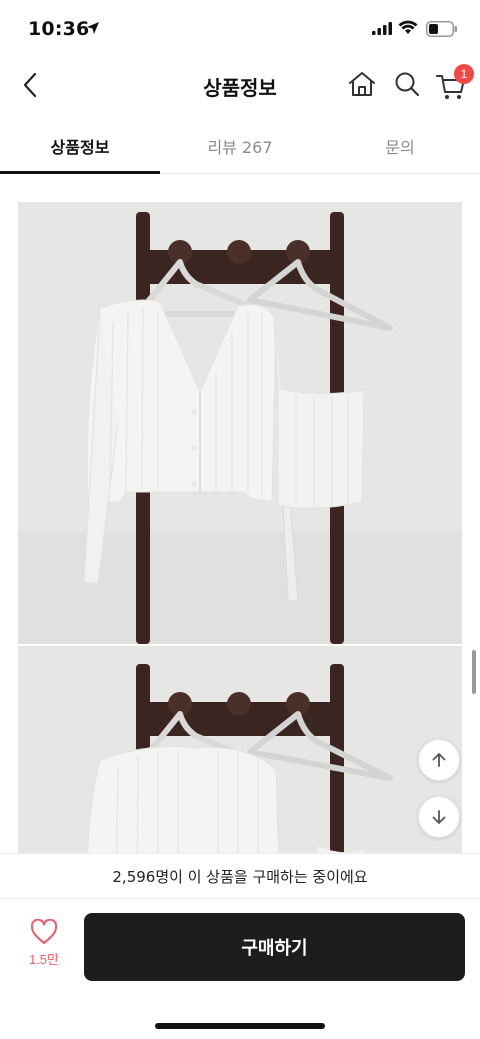 The height and width of the screenshot is (1039, 480). I want to click on purchase-notice: 2,596명이 이 상품을 구매하는 중이에요, so click(240, 876).